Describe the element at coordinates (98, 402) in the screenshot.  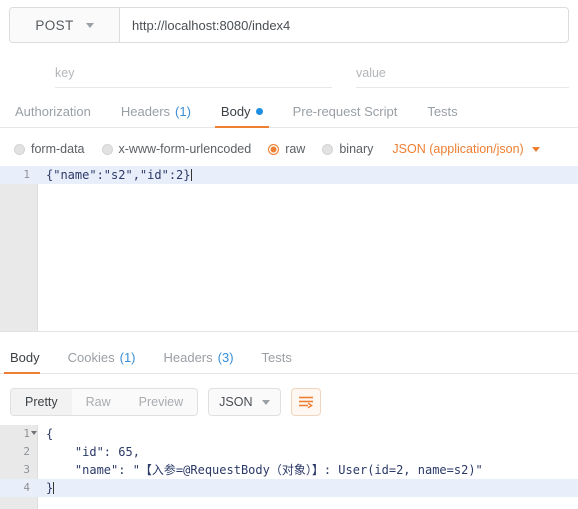
I see `view-mode-raw: Raw` at that location.